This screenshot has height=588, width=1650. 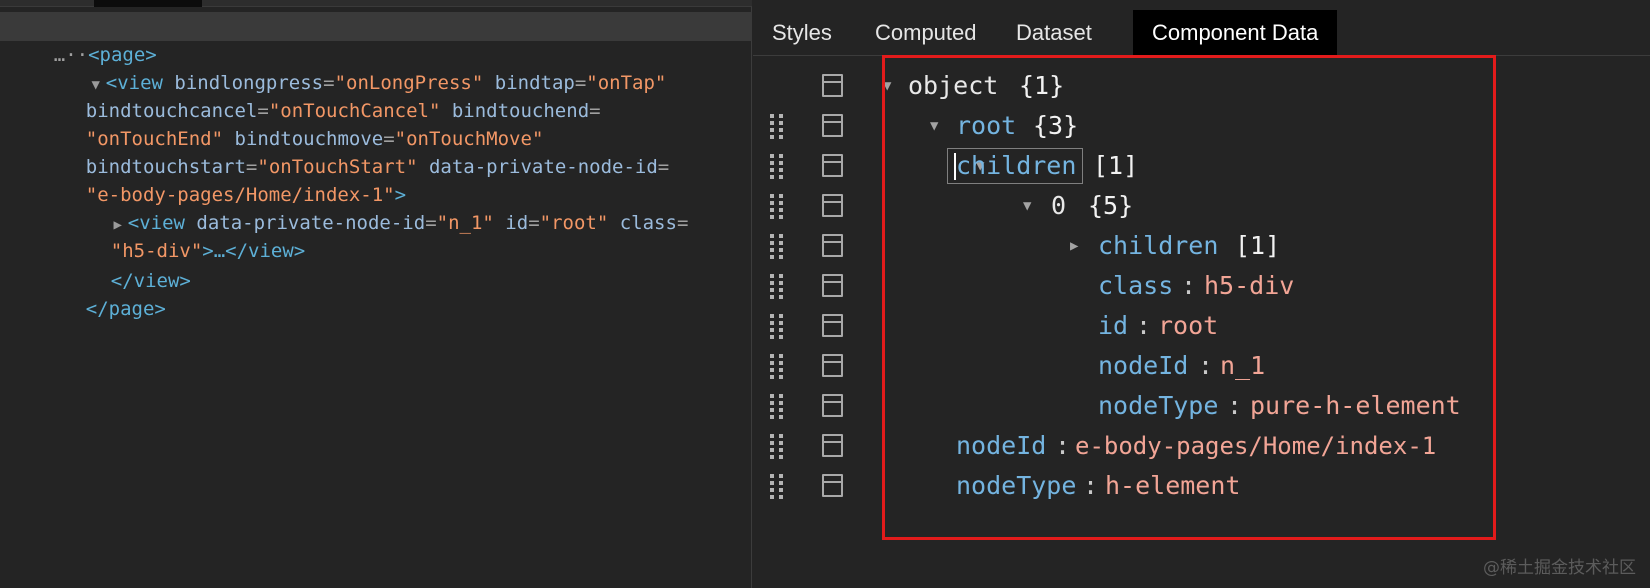 What do you see at coordinates (103, 293) in the screenshot?
I see `dom-close-page: </page>` at bounding box center [103, 293].